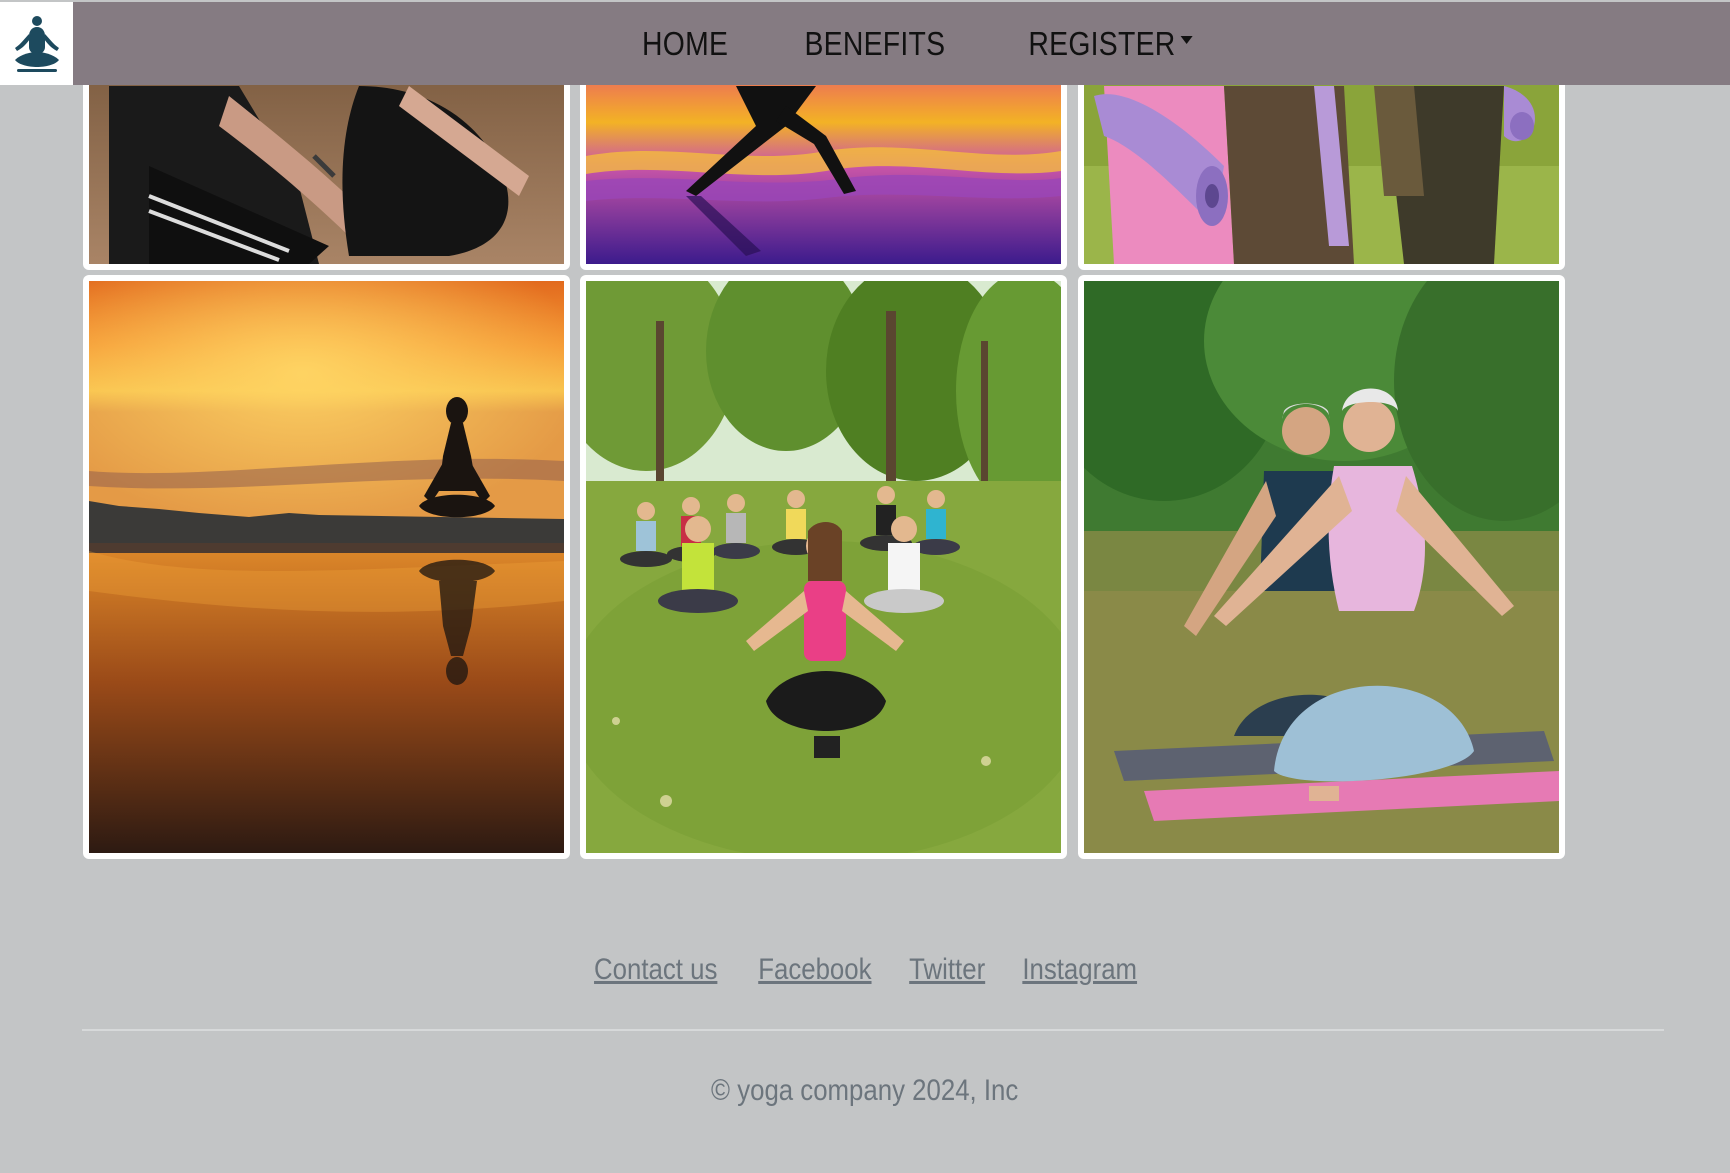 The image size is (1730, 1173). I want to click on group-meditation-park-photo, so click(823, 567).